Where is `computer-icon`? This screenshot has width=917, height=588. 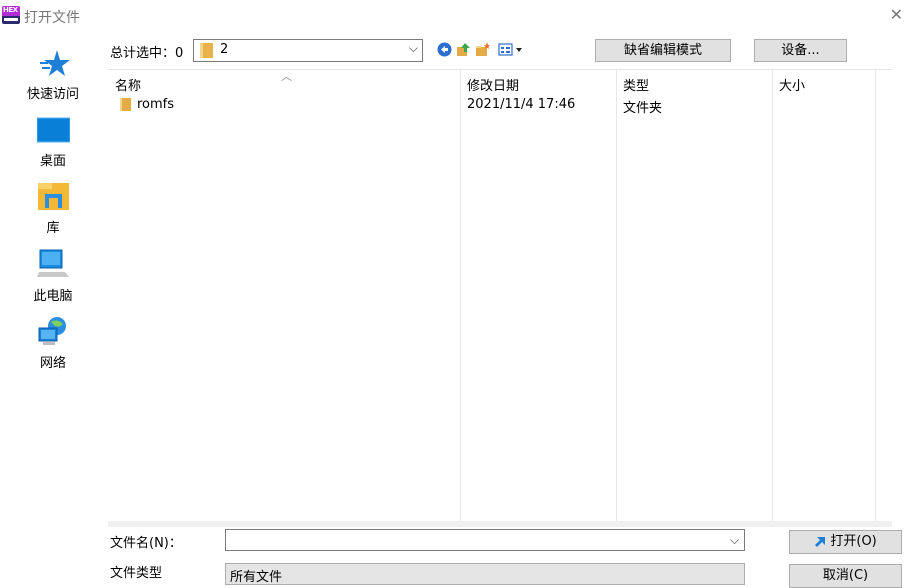
computer-icon is located at coordinates (53, 263).